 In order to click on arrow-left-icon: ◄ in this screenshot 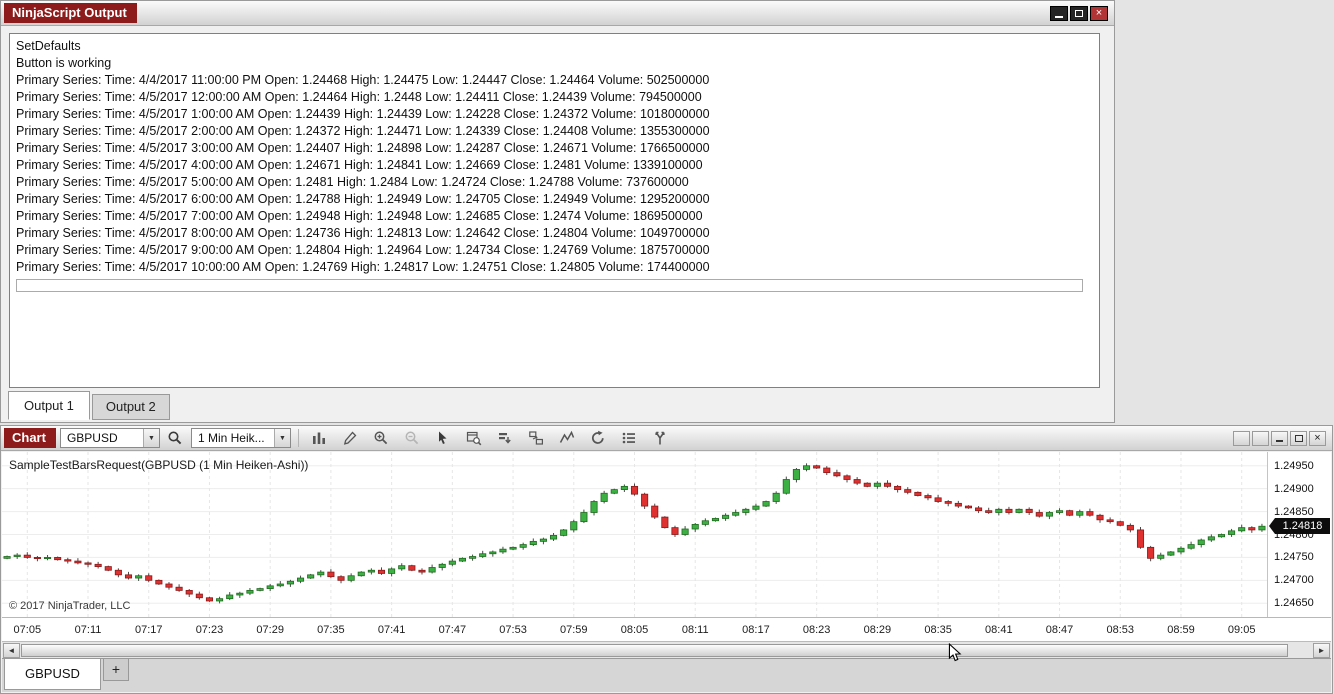, I will do `click(11, 650)`.